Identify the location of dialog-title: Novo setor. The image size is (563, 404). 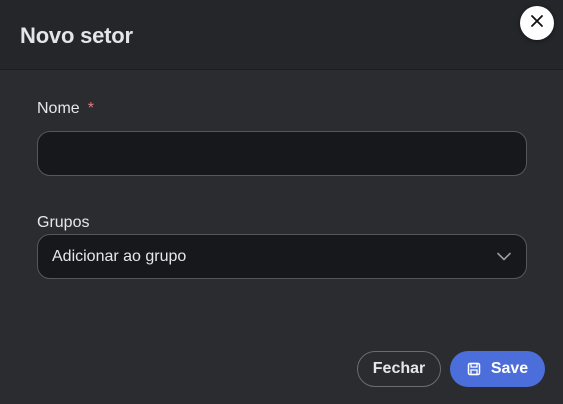
(76, 35).